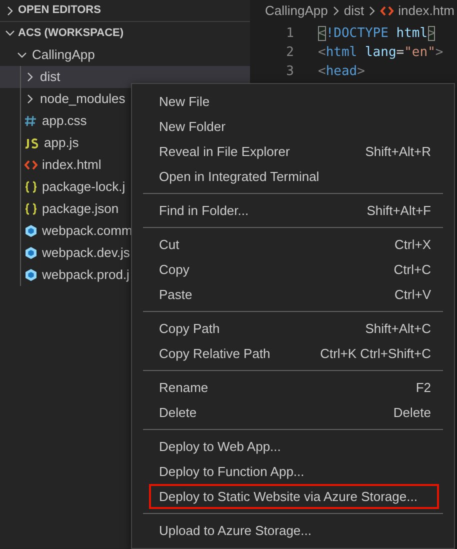  What do you see at coordinates (294, 412) in the screenshot?
I see `menu-item: Delete Delete` at bounding box center [294, 412].